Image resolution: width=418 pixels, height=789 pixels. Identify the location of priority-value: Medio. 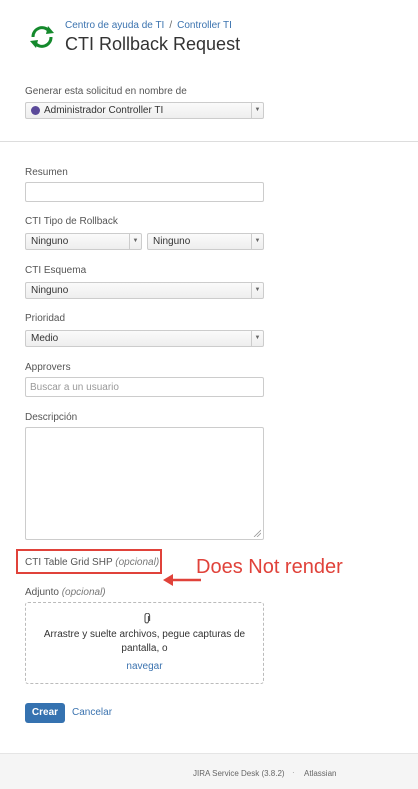
(45, 338).